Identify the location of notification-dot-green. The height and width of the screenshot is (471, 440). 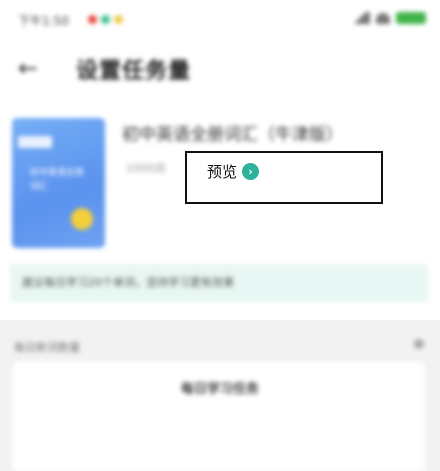
(105, 19).